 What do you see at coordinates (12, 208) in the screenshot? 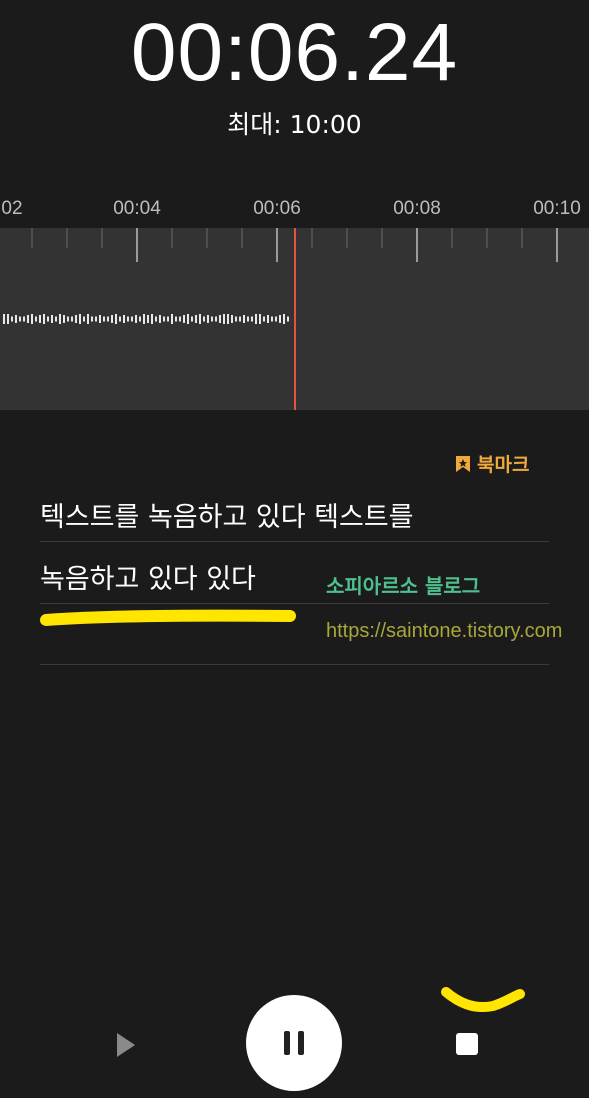
I see `ruler-label: 02` at bounding box center [12, 208].